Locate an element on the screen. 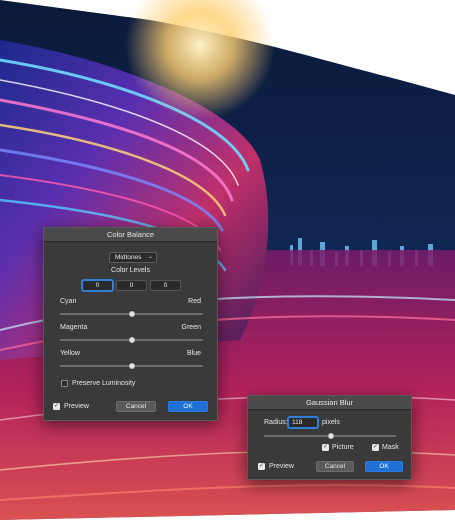 This screenshot has width=455, height=524. tone-range-dropdown: Midtones ⌄ is located at coordinates (133, 257).